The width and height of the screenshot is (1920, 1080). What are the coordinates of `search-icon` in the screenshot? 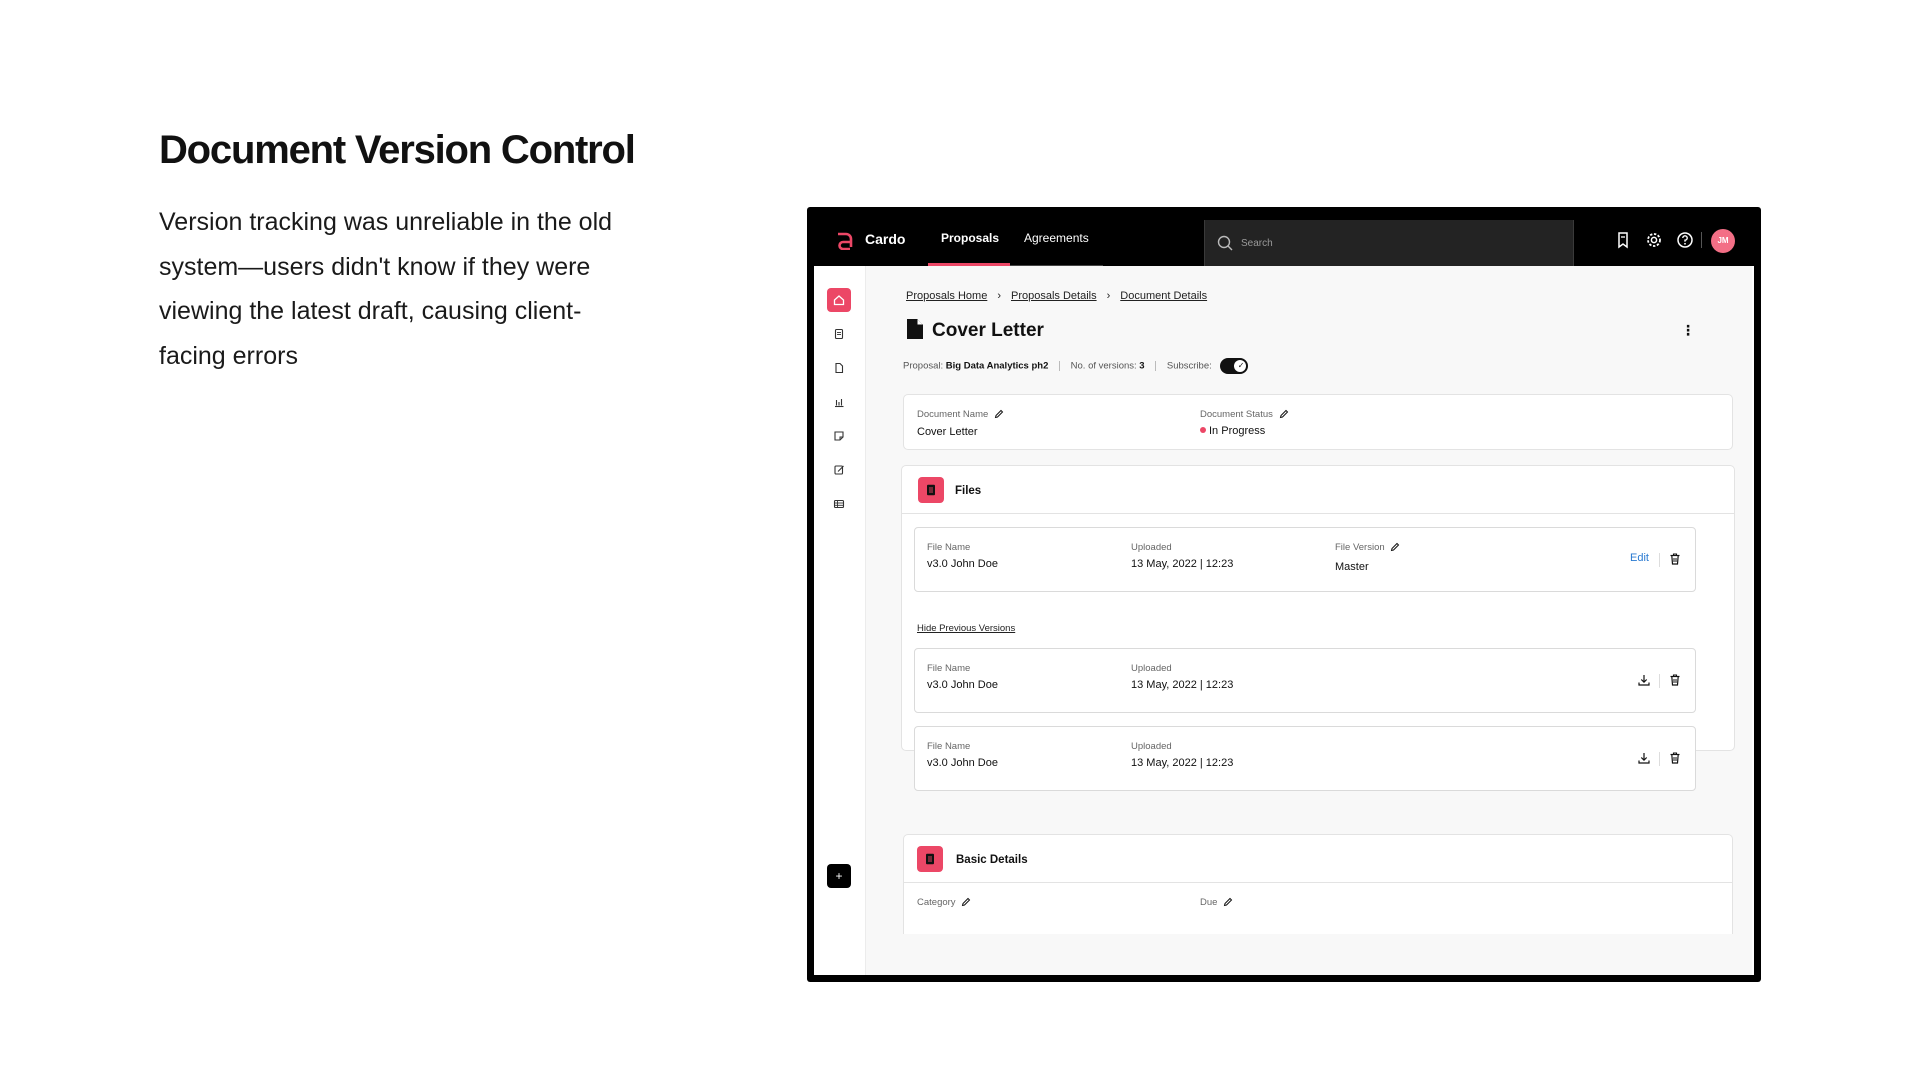 It's located at (1225, 243).